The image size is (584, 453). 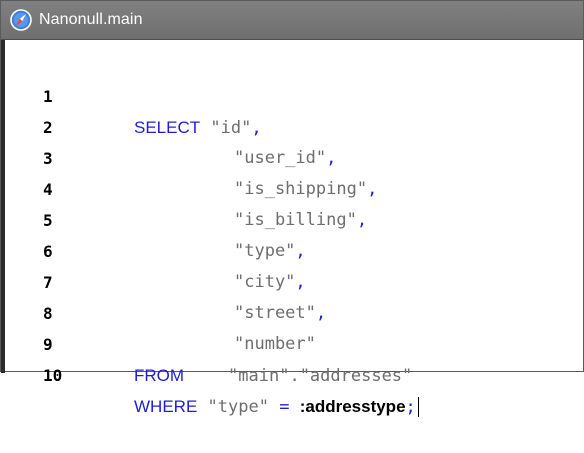 What do you see at coordinates (292, 20) in the screenshot?
I see `title-bar: Nanonull.main` at bounding box center [292, 20].